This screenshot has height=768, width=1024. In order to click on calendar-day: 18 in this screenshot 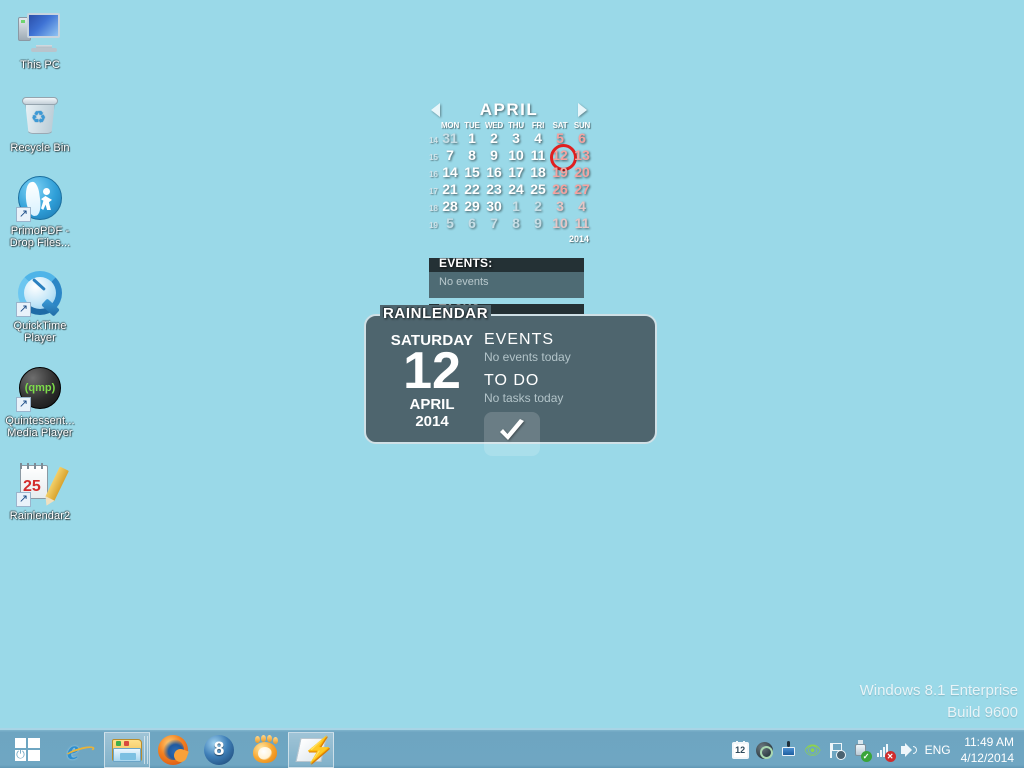, I will do `click(538, 172)`.